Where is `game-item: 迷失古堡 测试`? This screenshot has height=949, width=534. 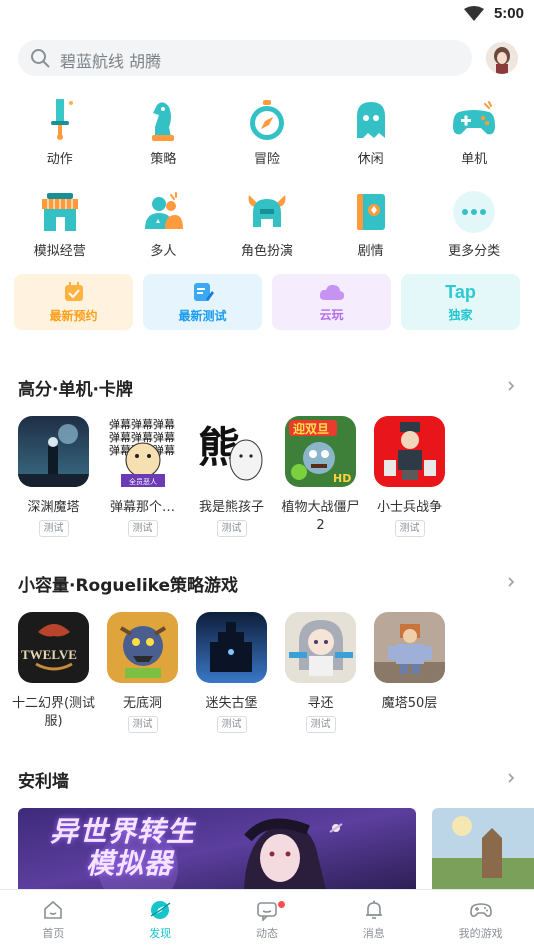 game-item: 迷失古堡 测试 is located at coordinates (231, 672).